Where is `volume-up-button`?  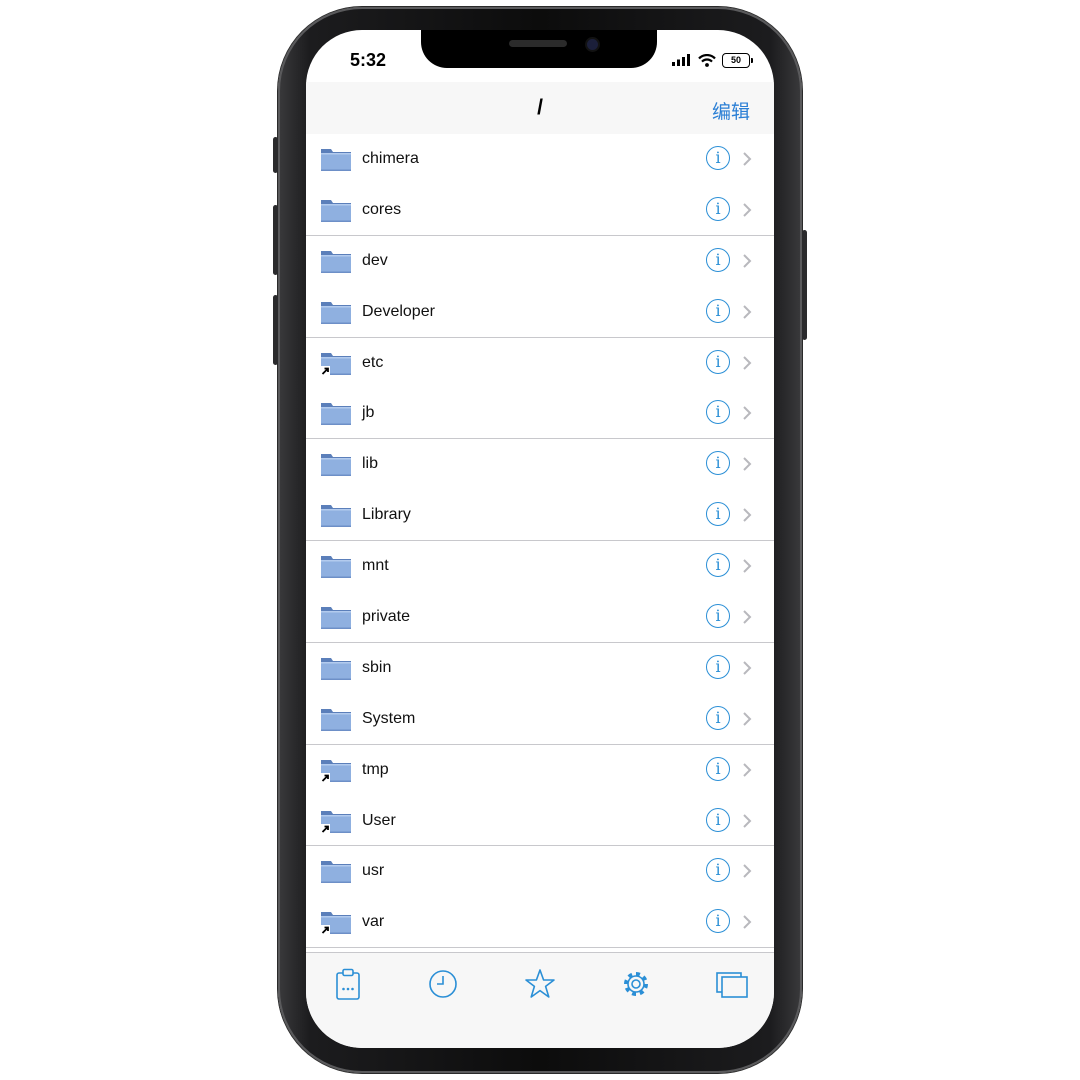 volume-up-button is located at coordinates (275, 240).